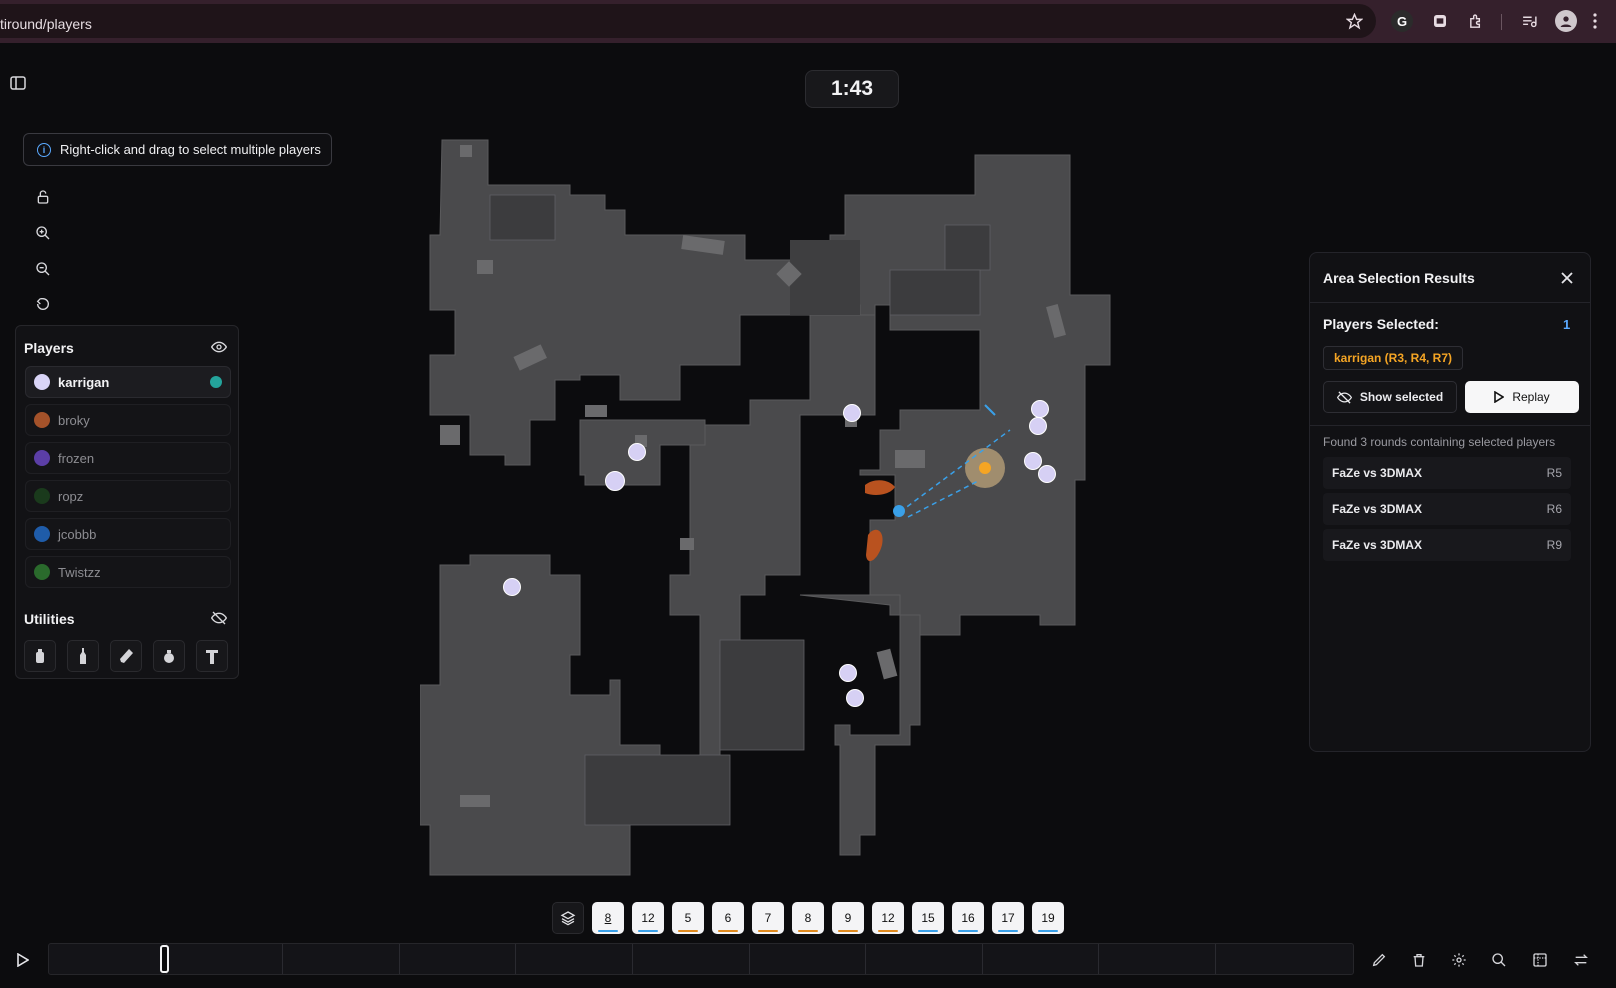  I want to click on puzzle-extensions-icon, so click(1476, 21).